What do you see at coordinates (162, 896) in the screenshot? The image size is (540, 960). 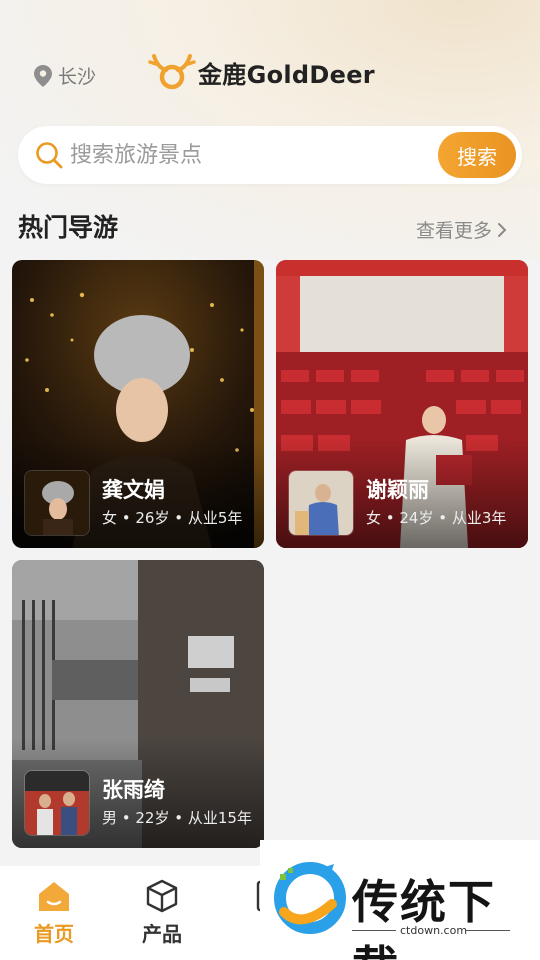 I see `cube-icon` at bounding box center [162, 896].